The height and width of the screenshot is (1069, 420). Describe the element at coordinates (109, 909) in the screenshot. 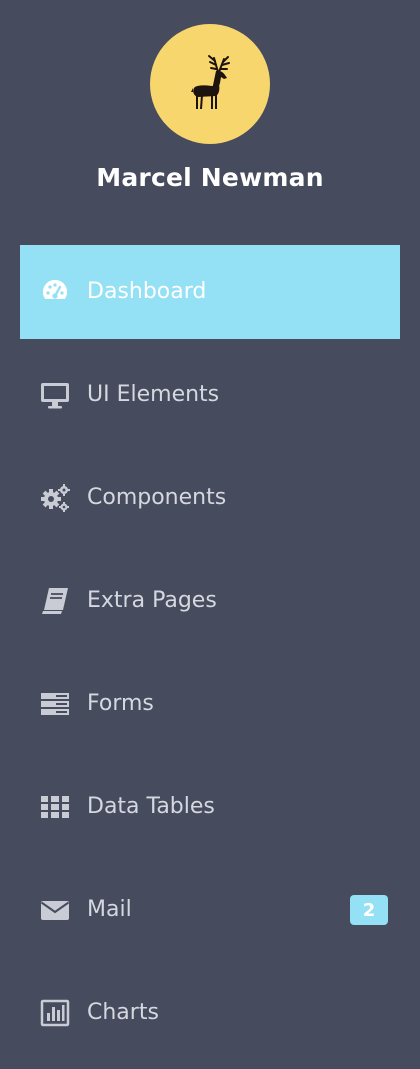

I see `sidebar-item-label: Mail` at that location.